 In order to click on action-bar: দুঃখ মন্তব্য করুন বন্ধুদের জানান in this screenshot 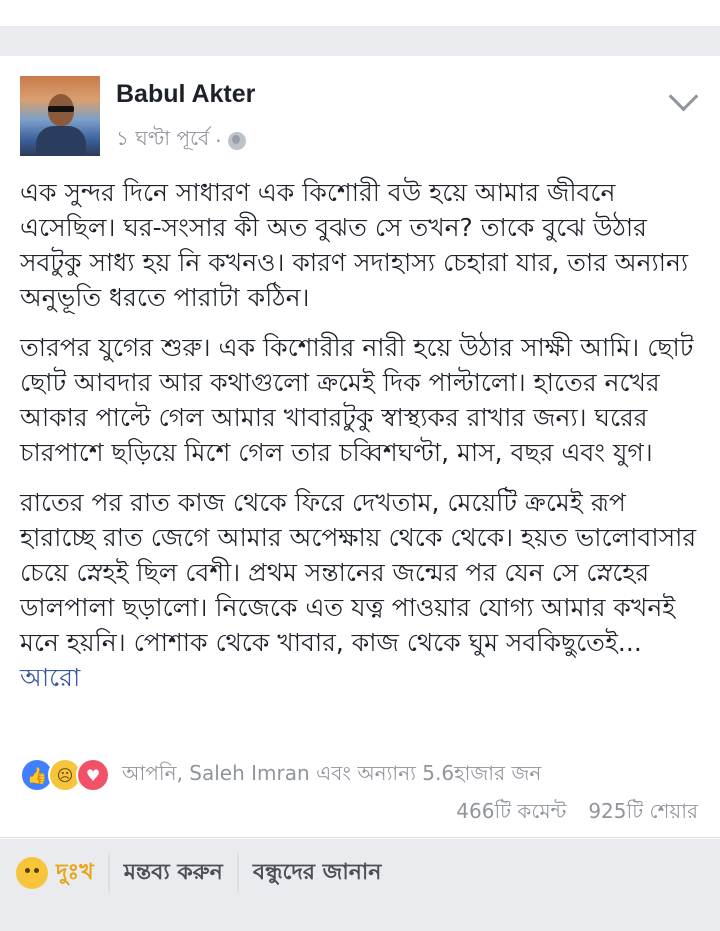, I will do `click(360, 872)`.